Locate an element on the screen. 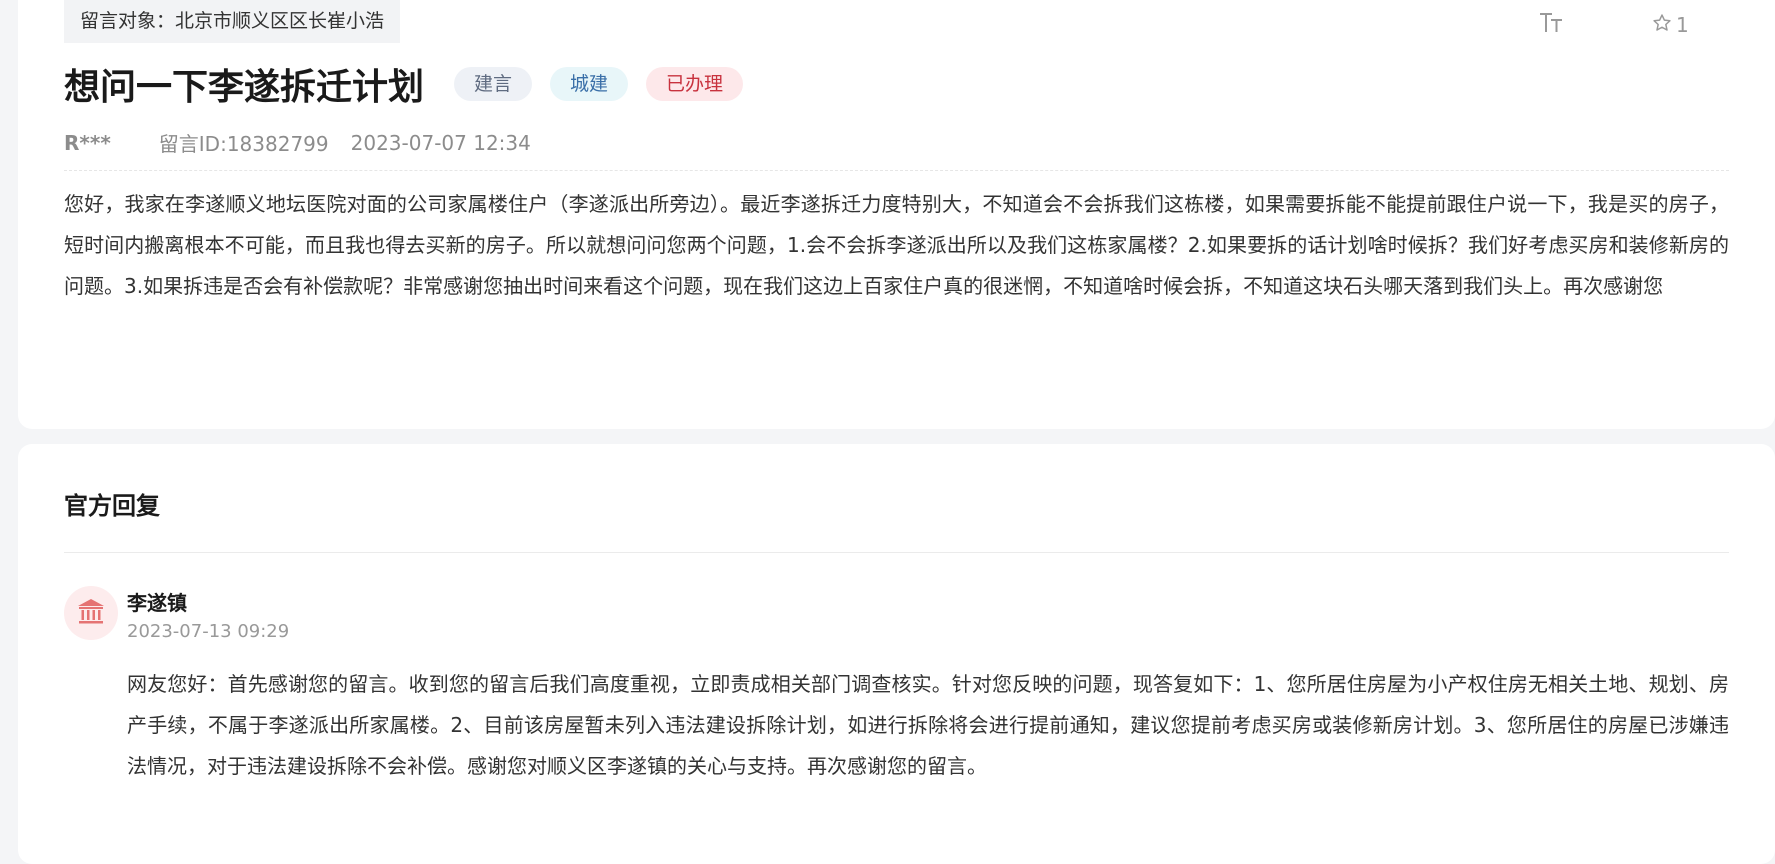  star-icon is located at coordinates (1662, 25).